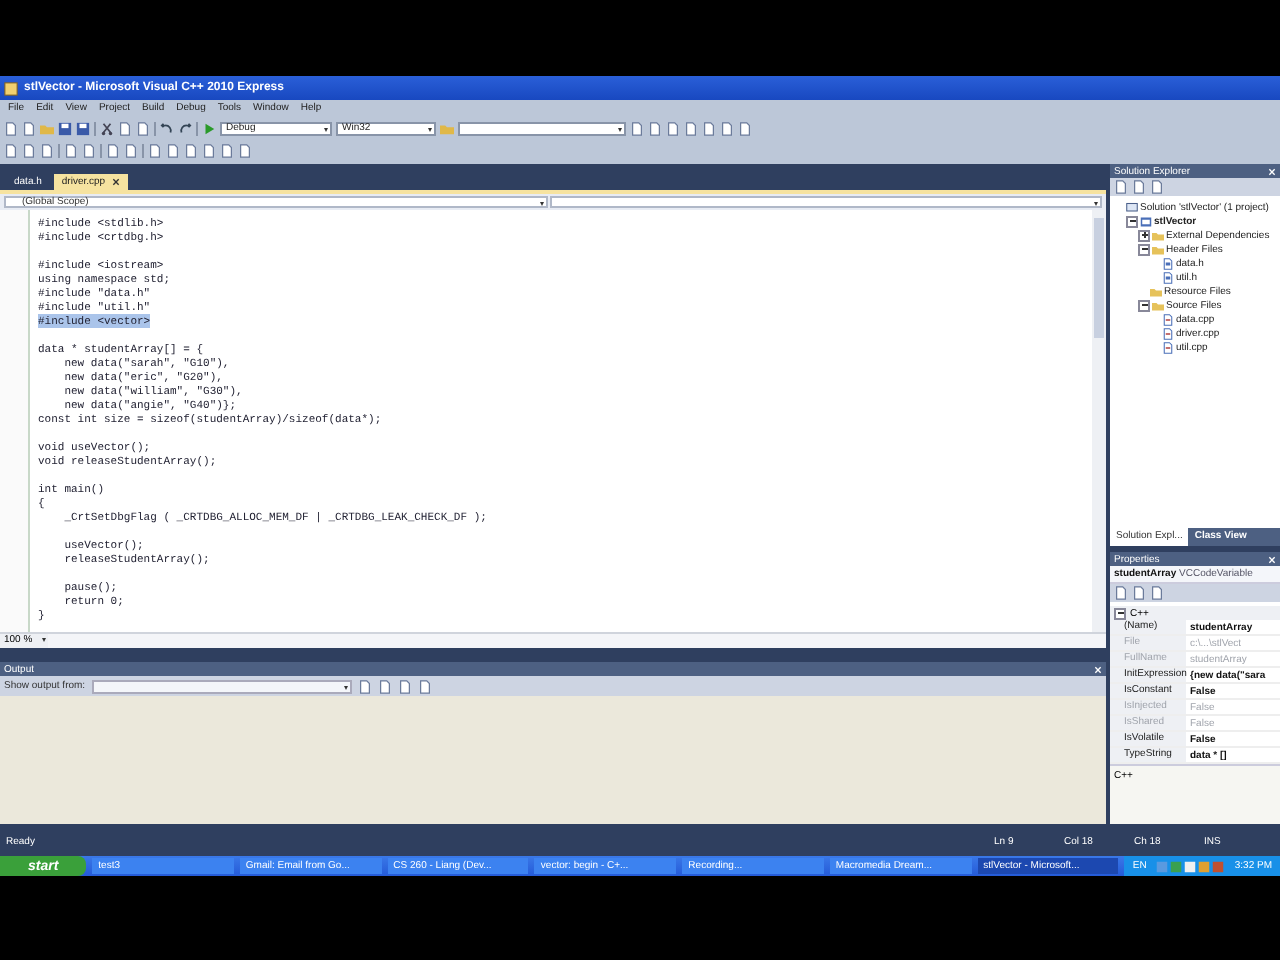 The height and width of the screenshot is (960, 1280). I want to click on find-dropdown, so click(542, 128).